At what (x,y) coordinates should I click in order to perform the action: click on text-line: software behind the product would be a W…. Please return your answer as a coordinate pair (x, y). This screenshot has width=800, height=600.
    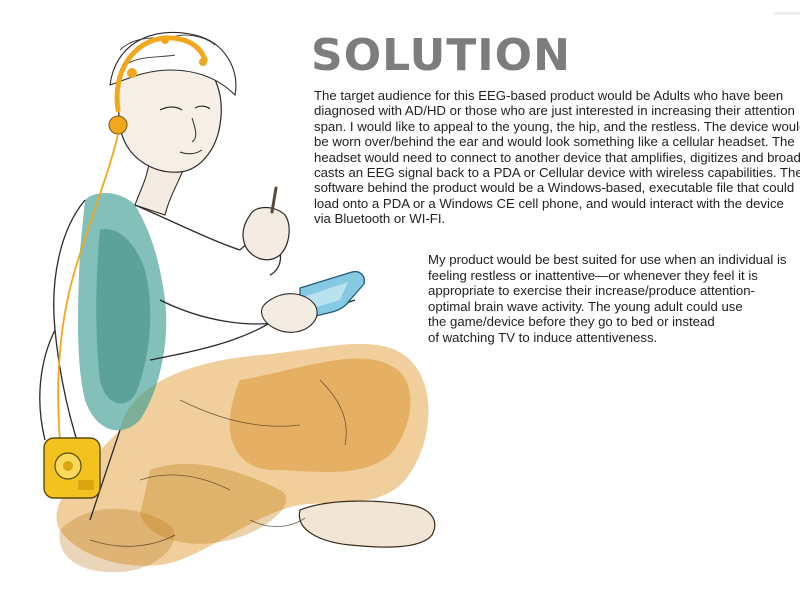
    Looking at the image, I should click on (554, 188).